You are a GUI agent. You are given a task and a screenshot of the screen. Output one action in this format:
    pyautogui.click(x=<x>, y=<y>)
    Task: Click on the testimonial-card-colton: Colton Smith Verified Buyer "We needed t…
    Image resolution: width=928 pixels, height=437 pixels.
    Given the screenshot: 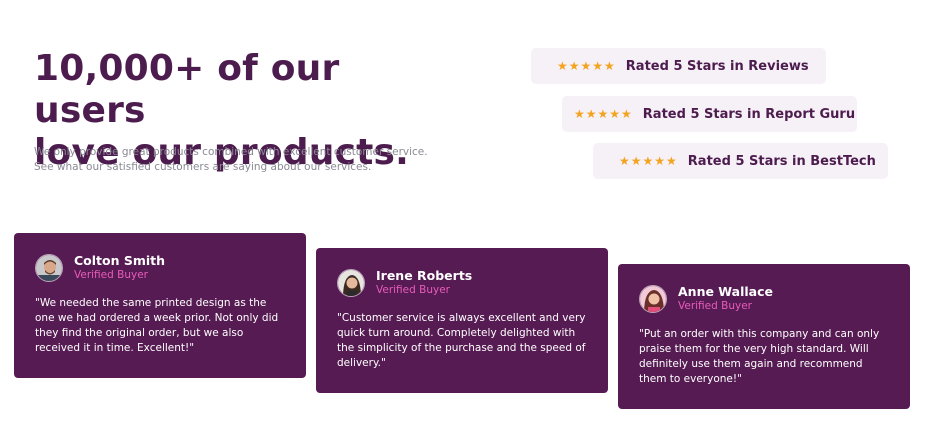 What is the action you would take?
    pyautogui.click(x=160, y=305)
    